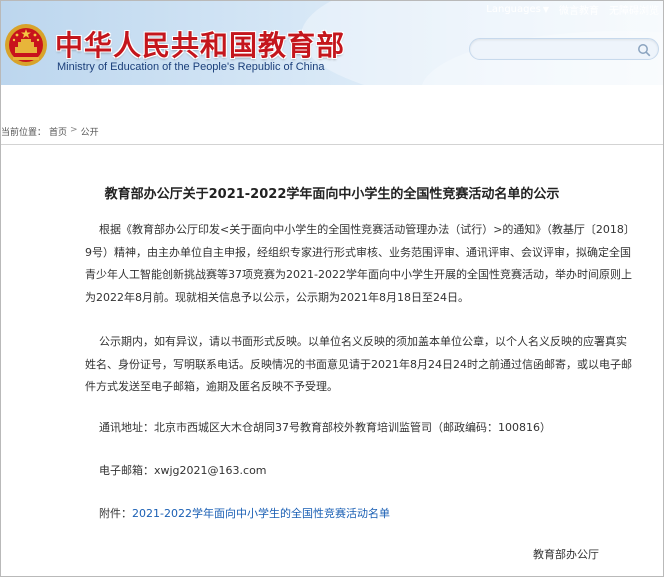 This screenshot has width=664, height=577. I want to click on national-emblem-icon, so click(26, 45).